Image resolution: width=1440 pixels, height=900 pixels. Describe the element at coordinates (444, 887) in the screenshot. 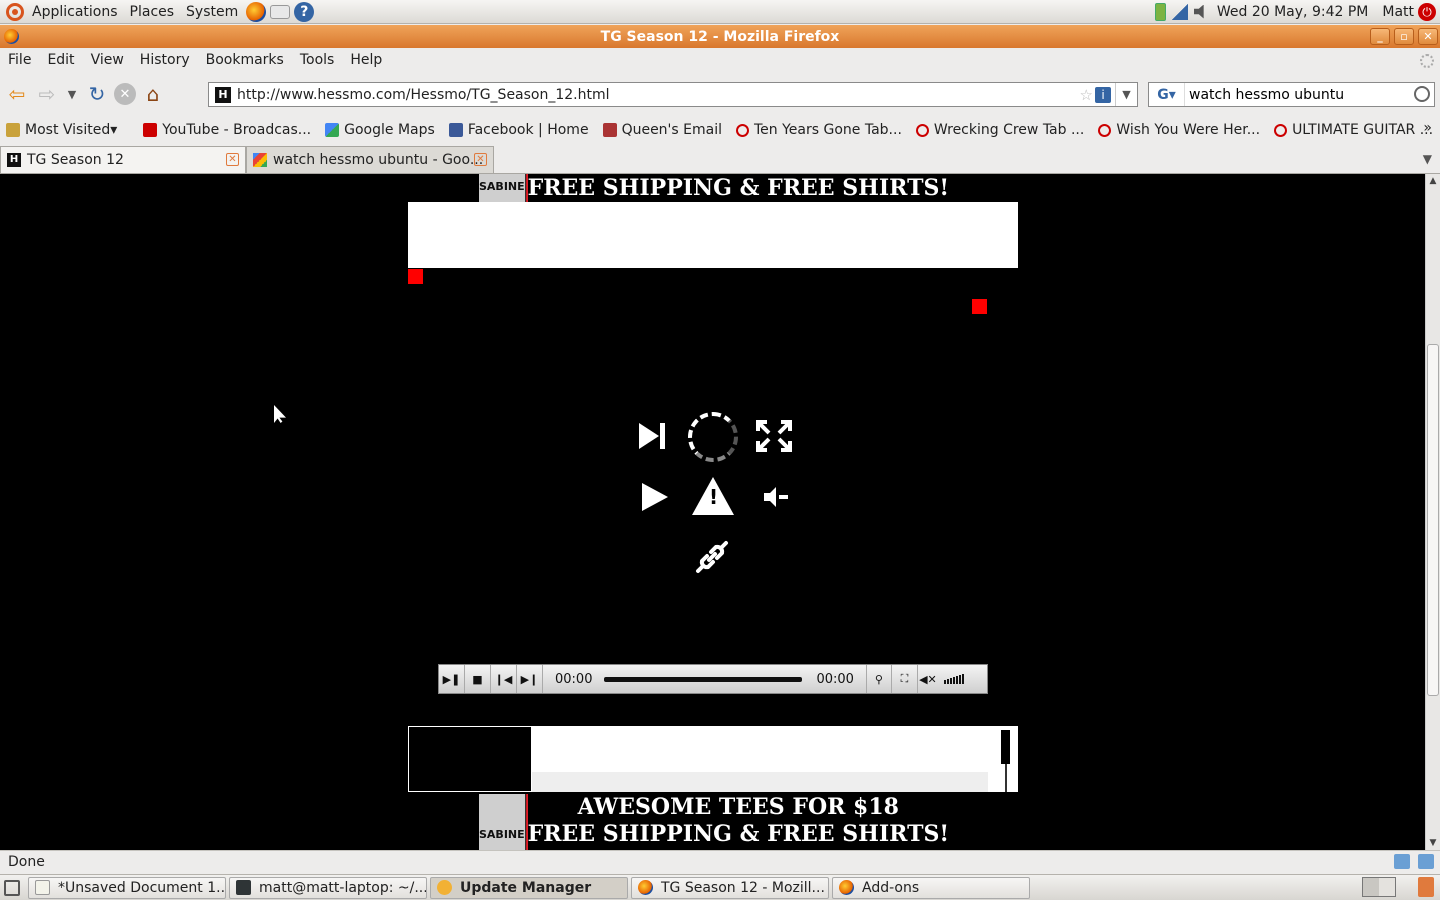

I see `update-icon` at that location.